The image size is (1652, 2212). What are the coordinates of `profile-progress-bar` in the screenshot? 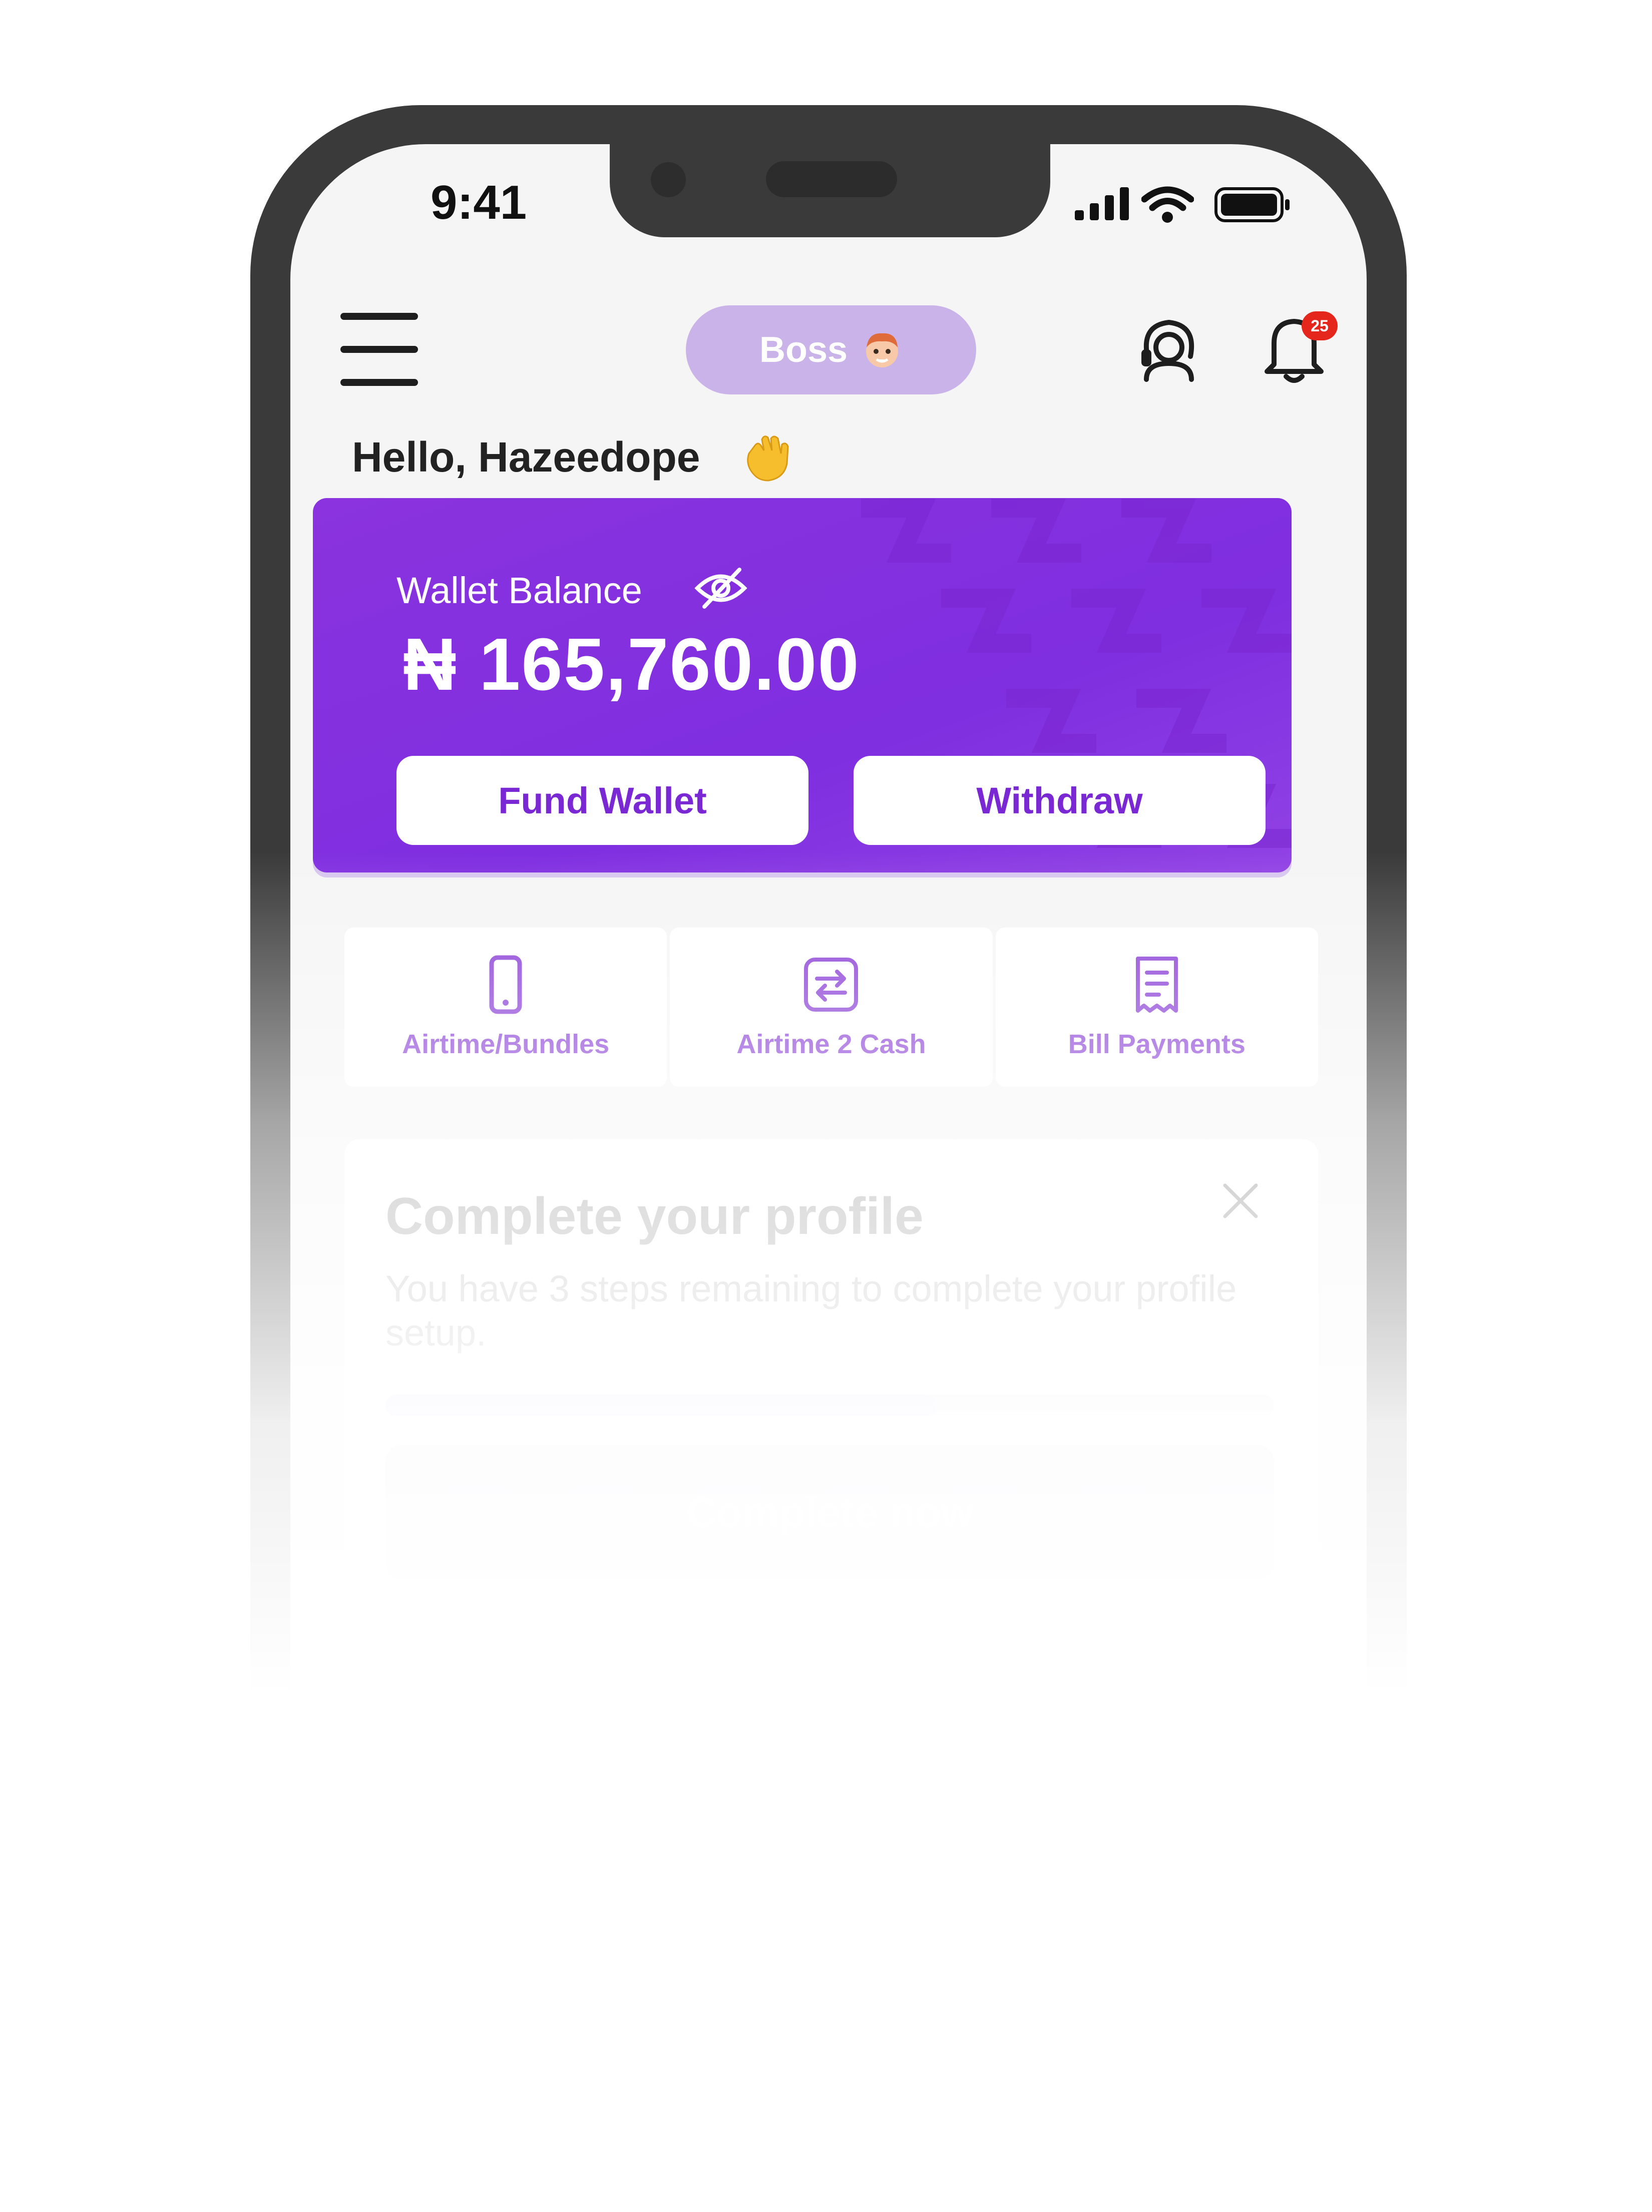 It's located at (829, 1405).